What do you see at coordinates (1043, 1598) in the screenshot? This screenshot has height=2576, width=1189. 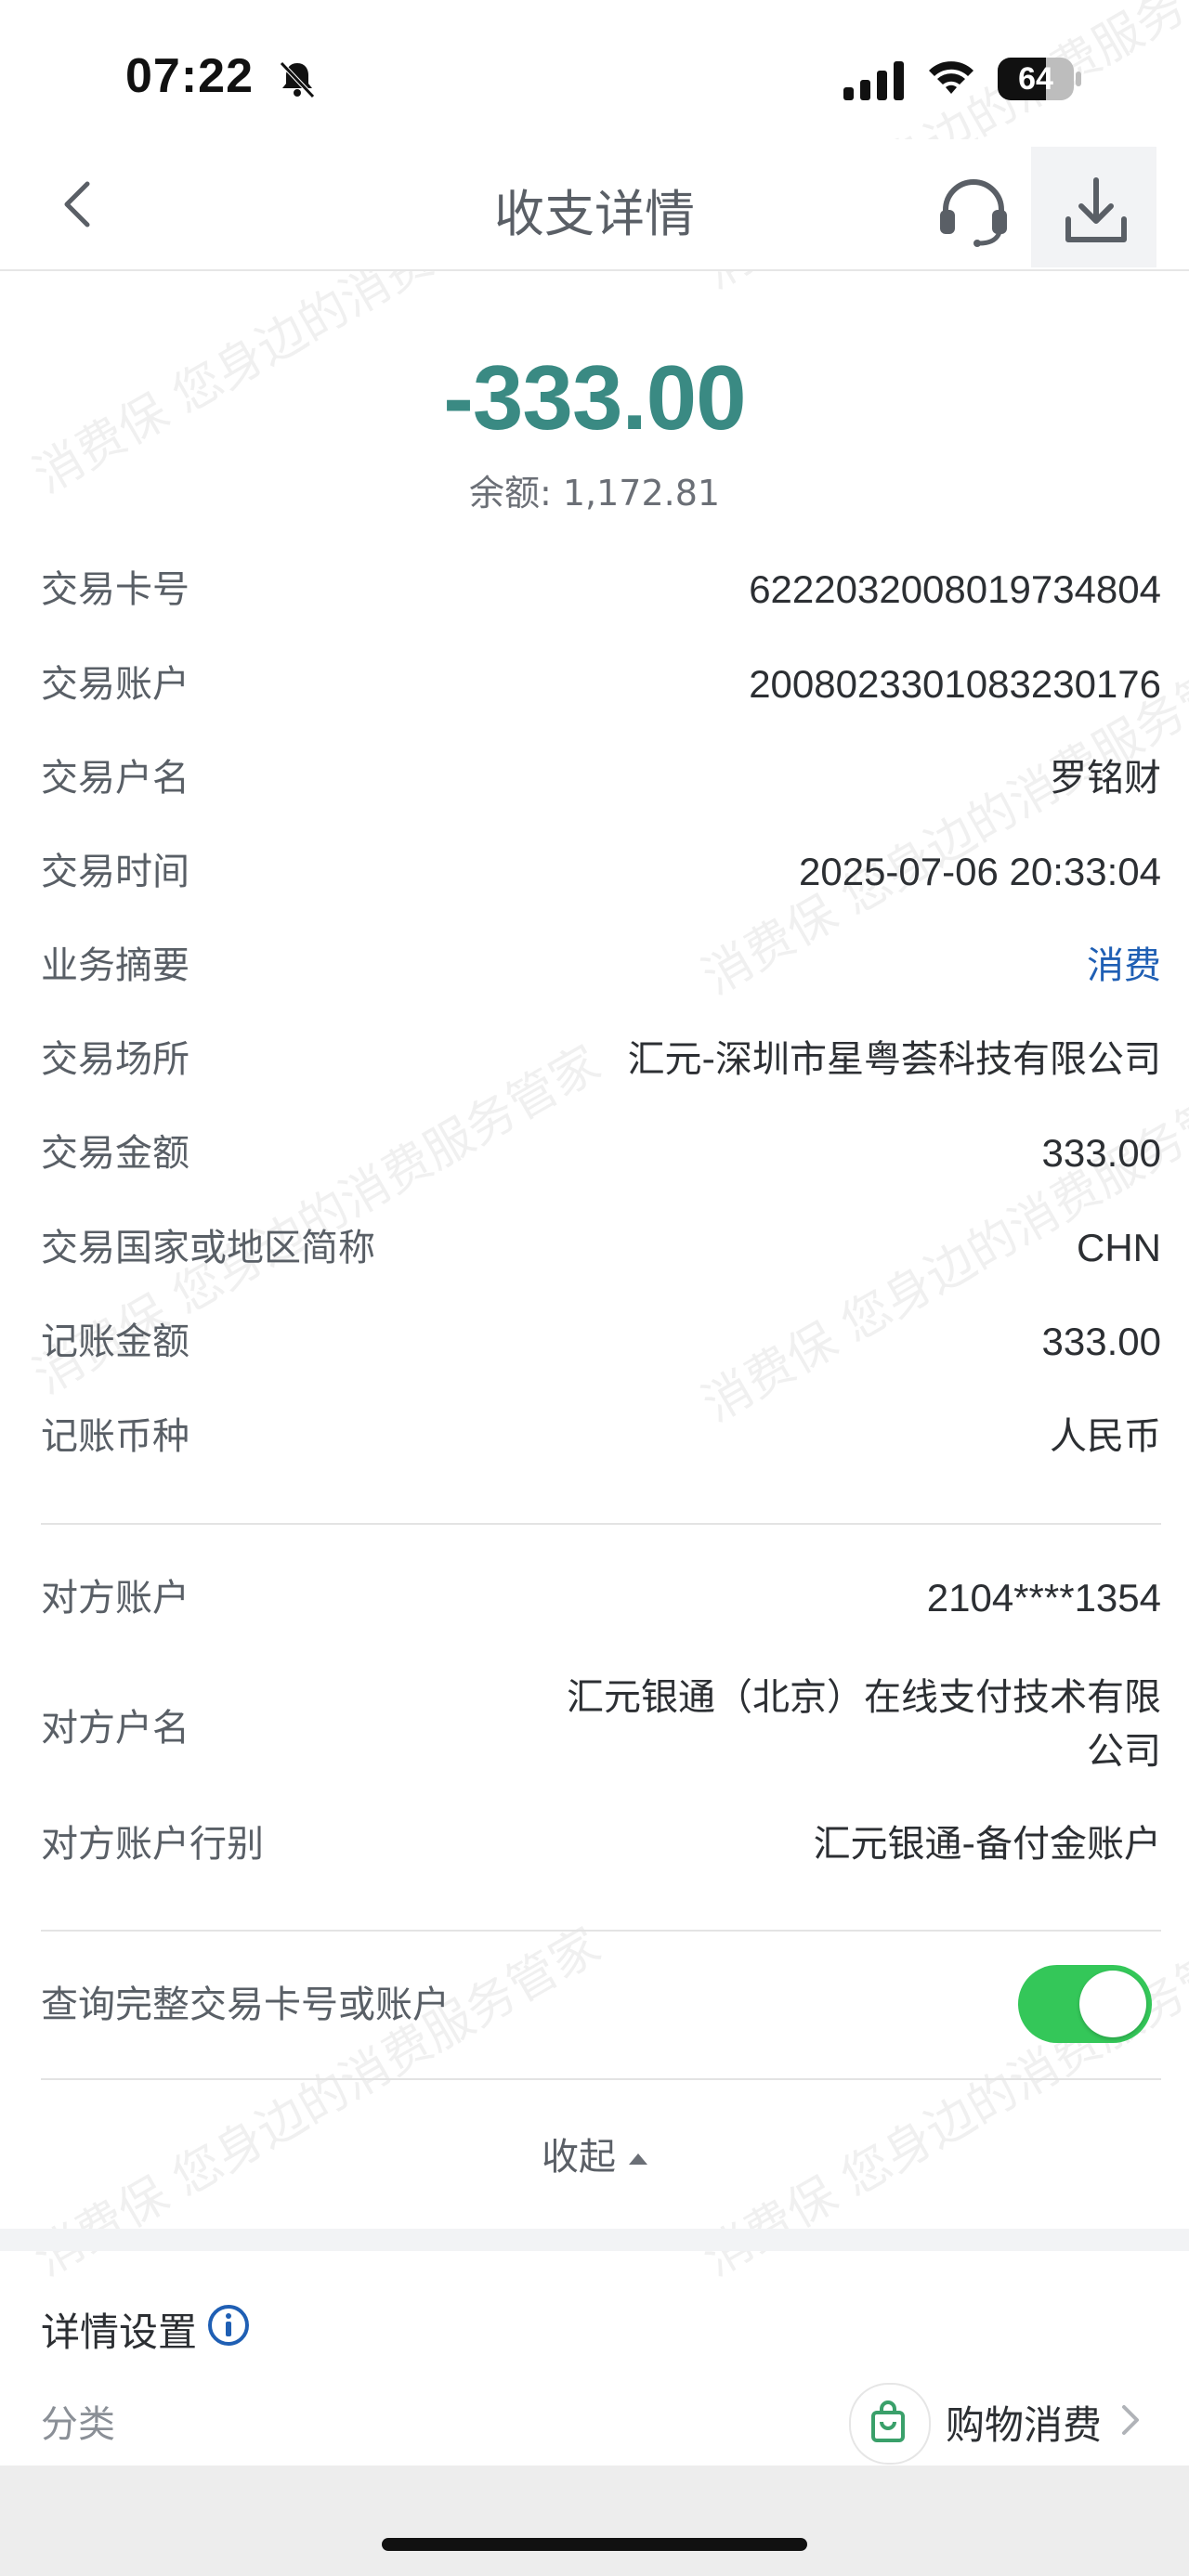 I see `detail-value: 2104****1354` at bounding box center [1043, 1598].